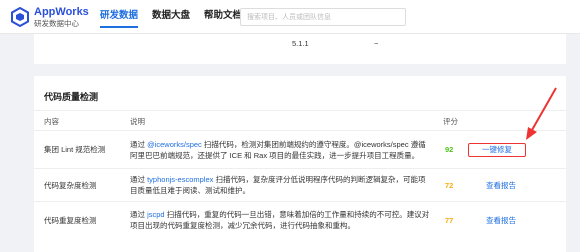 The width and height of the screenshot is (580, 252). I want to click on red-arrow-annotation, so click(541, 113).